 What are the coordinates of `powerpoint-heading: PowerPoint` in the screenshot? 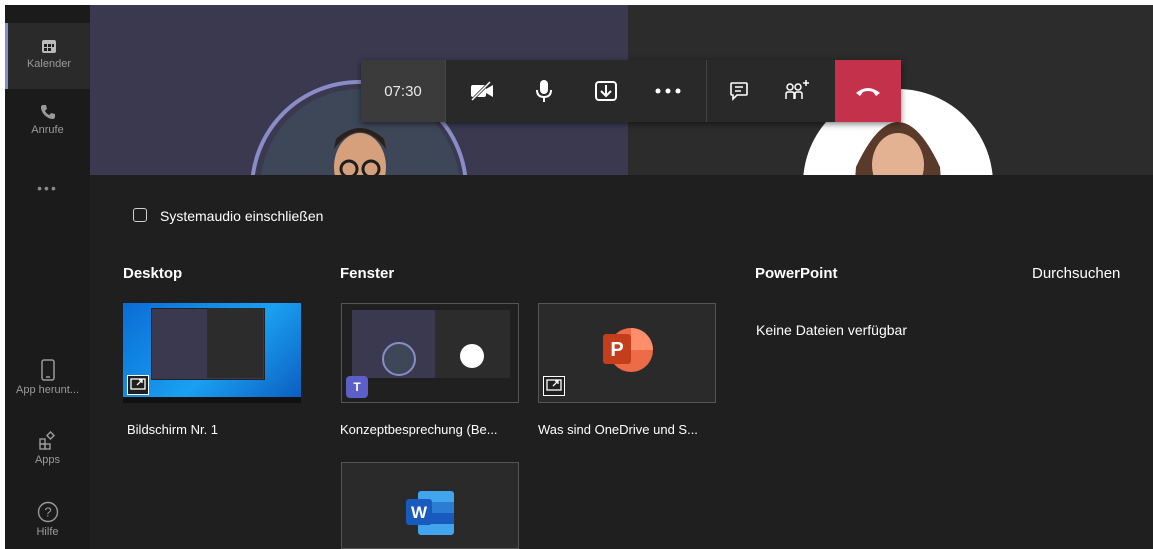 It's located at (796, 273).